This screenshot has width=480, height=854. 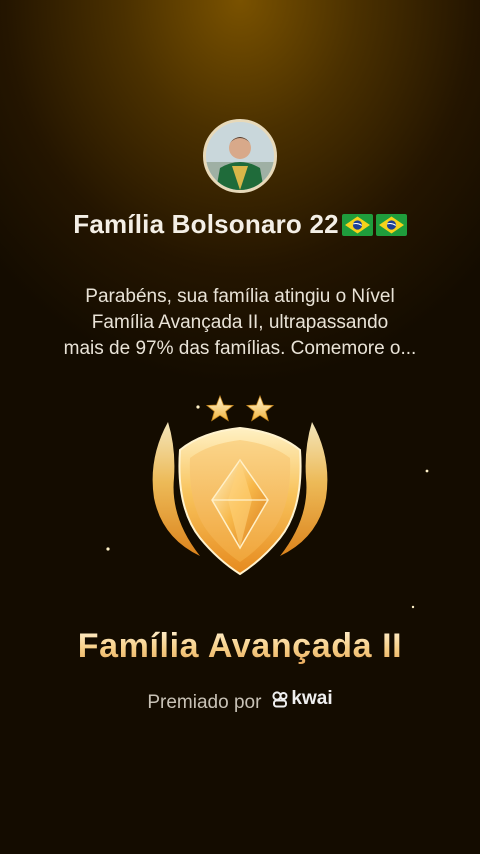 What do you see at coordinates (240, 156) in the screenshot?
I see `family-avatar` at bounding box center [240, 156].